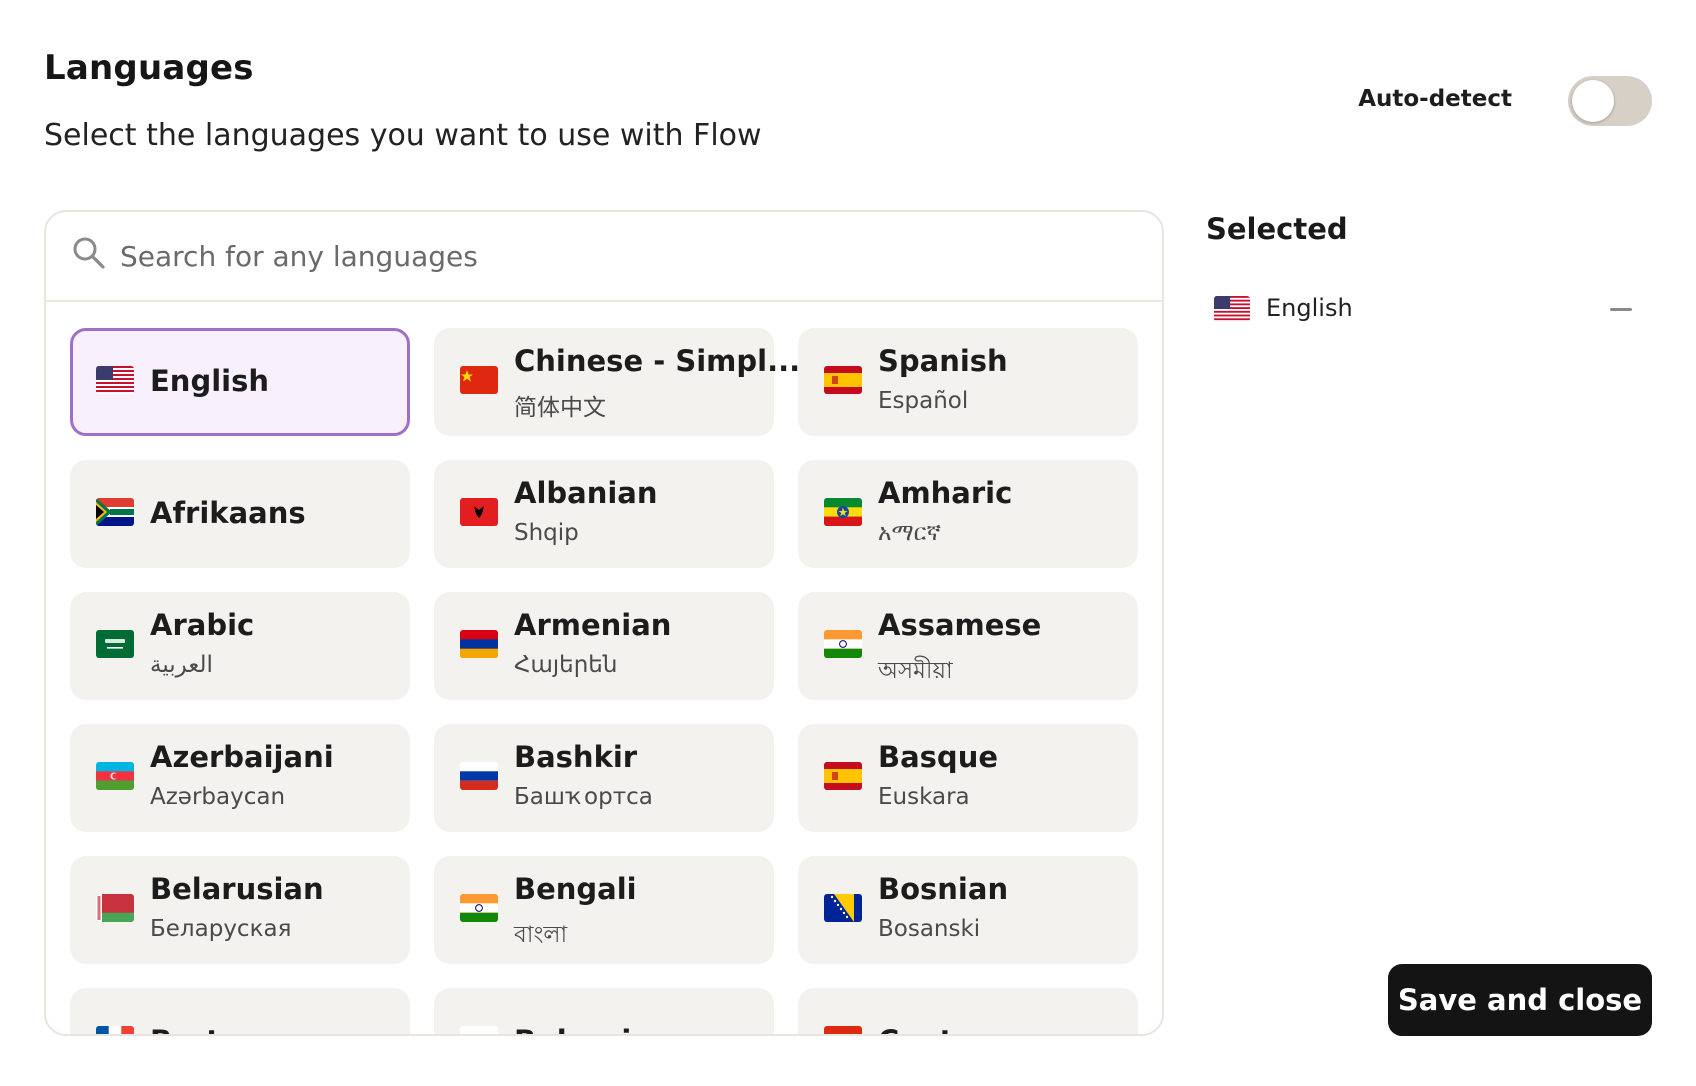  Describe the element at coordinates (1424, 310) in the screenshot. I see `selected-language-item: English` at that location.